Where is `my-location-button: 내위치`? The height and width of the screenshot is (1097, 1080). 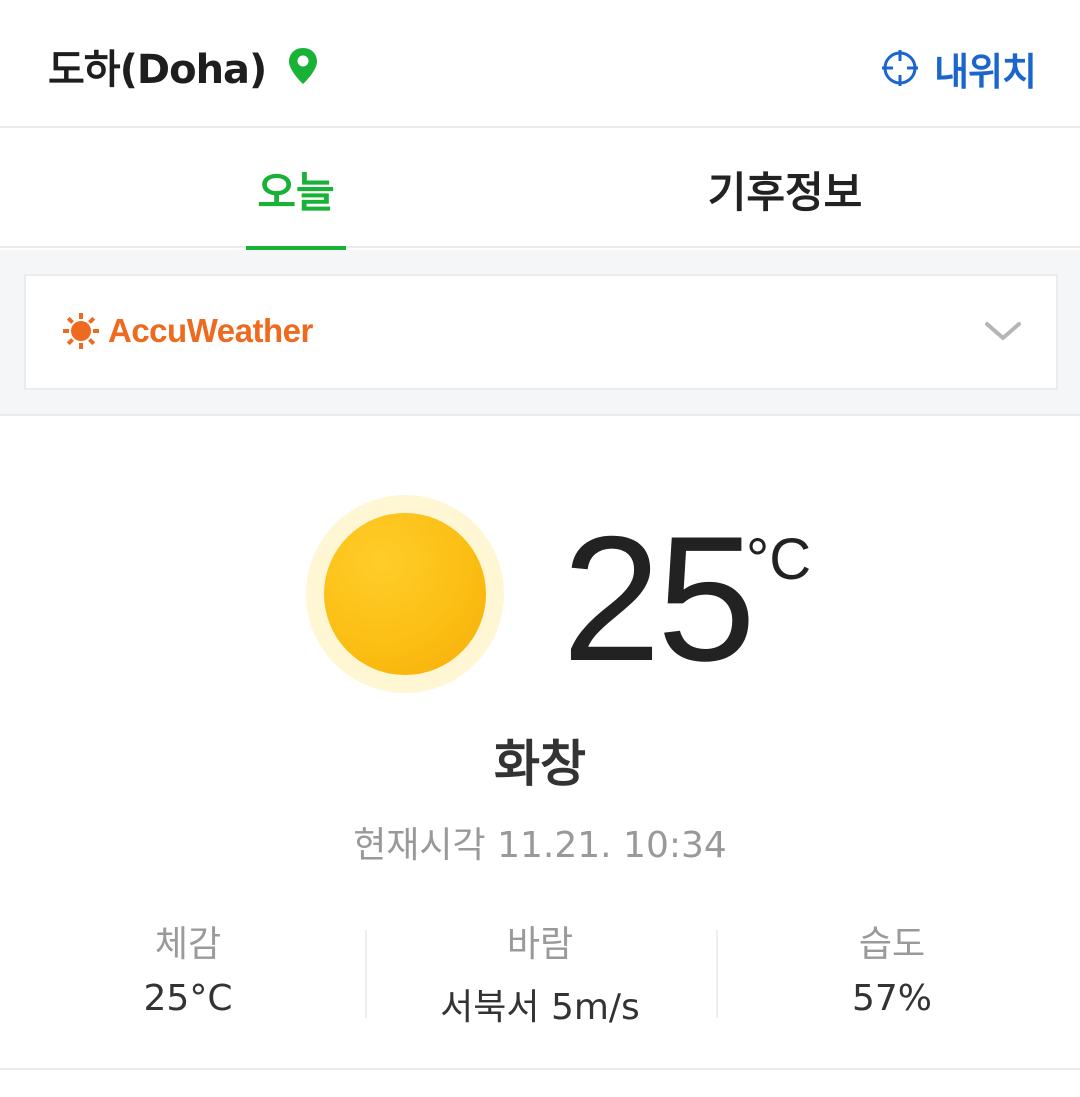
my-location-button: 내위치 is located at coordinates (958, 68).